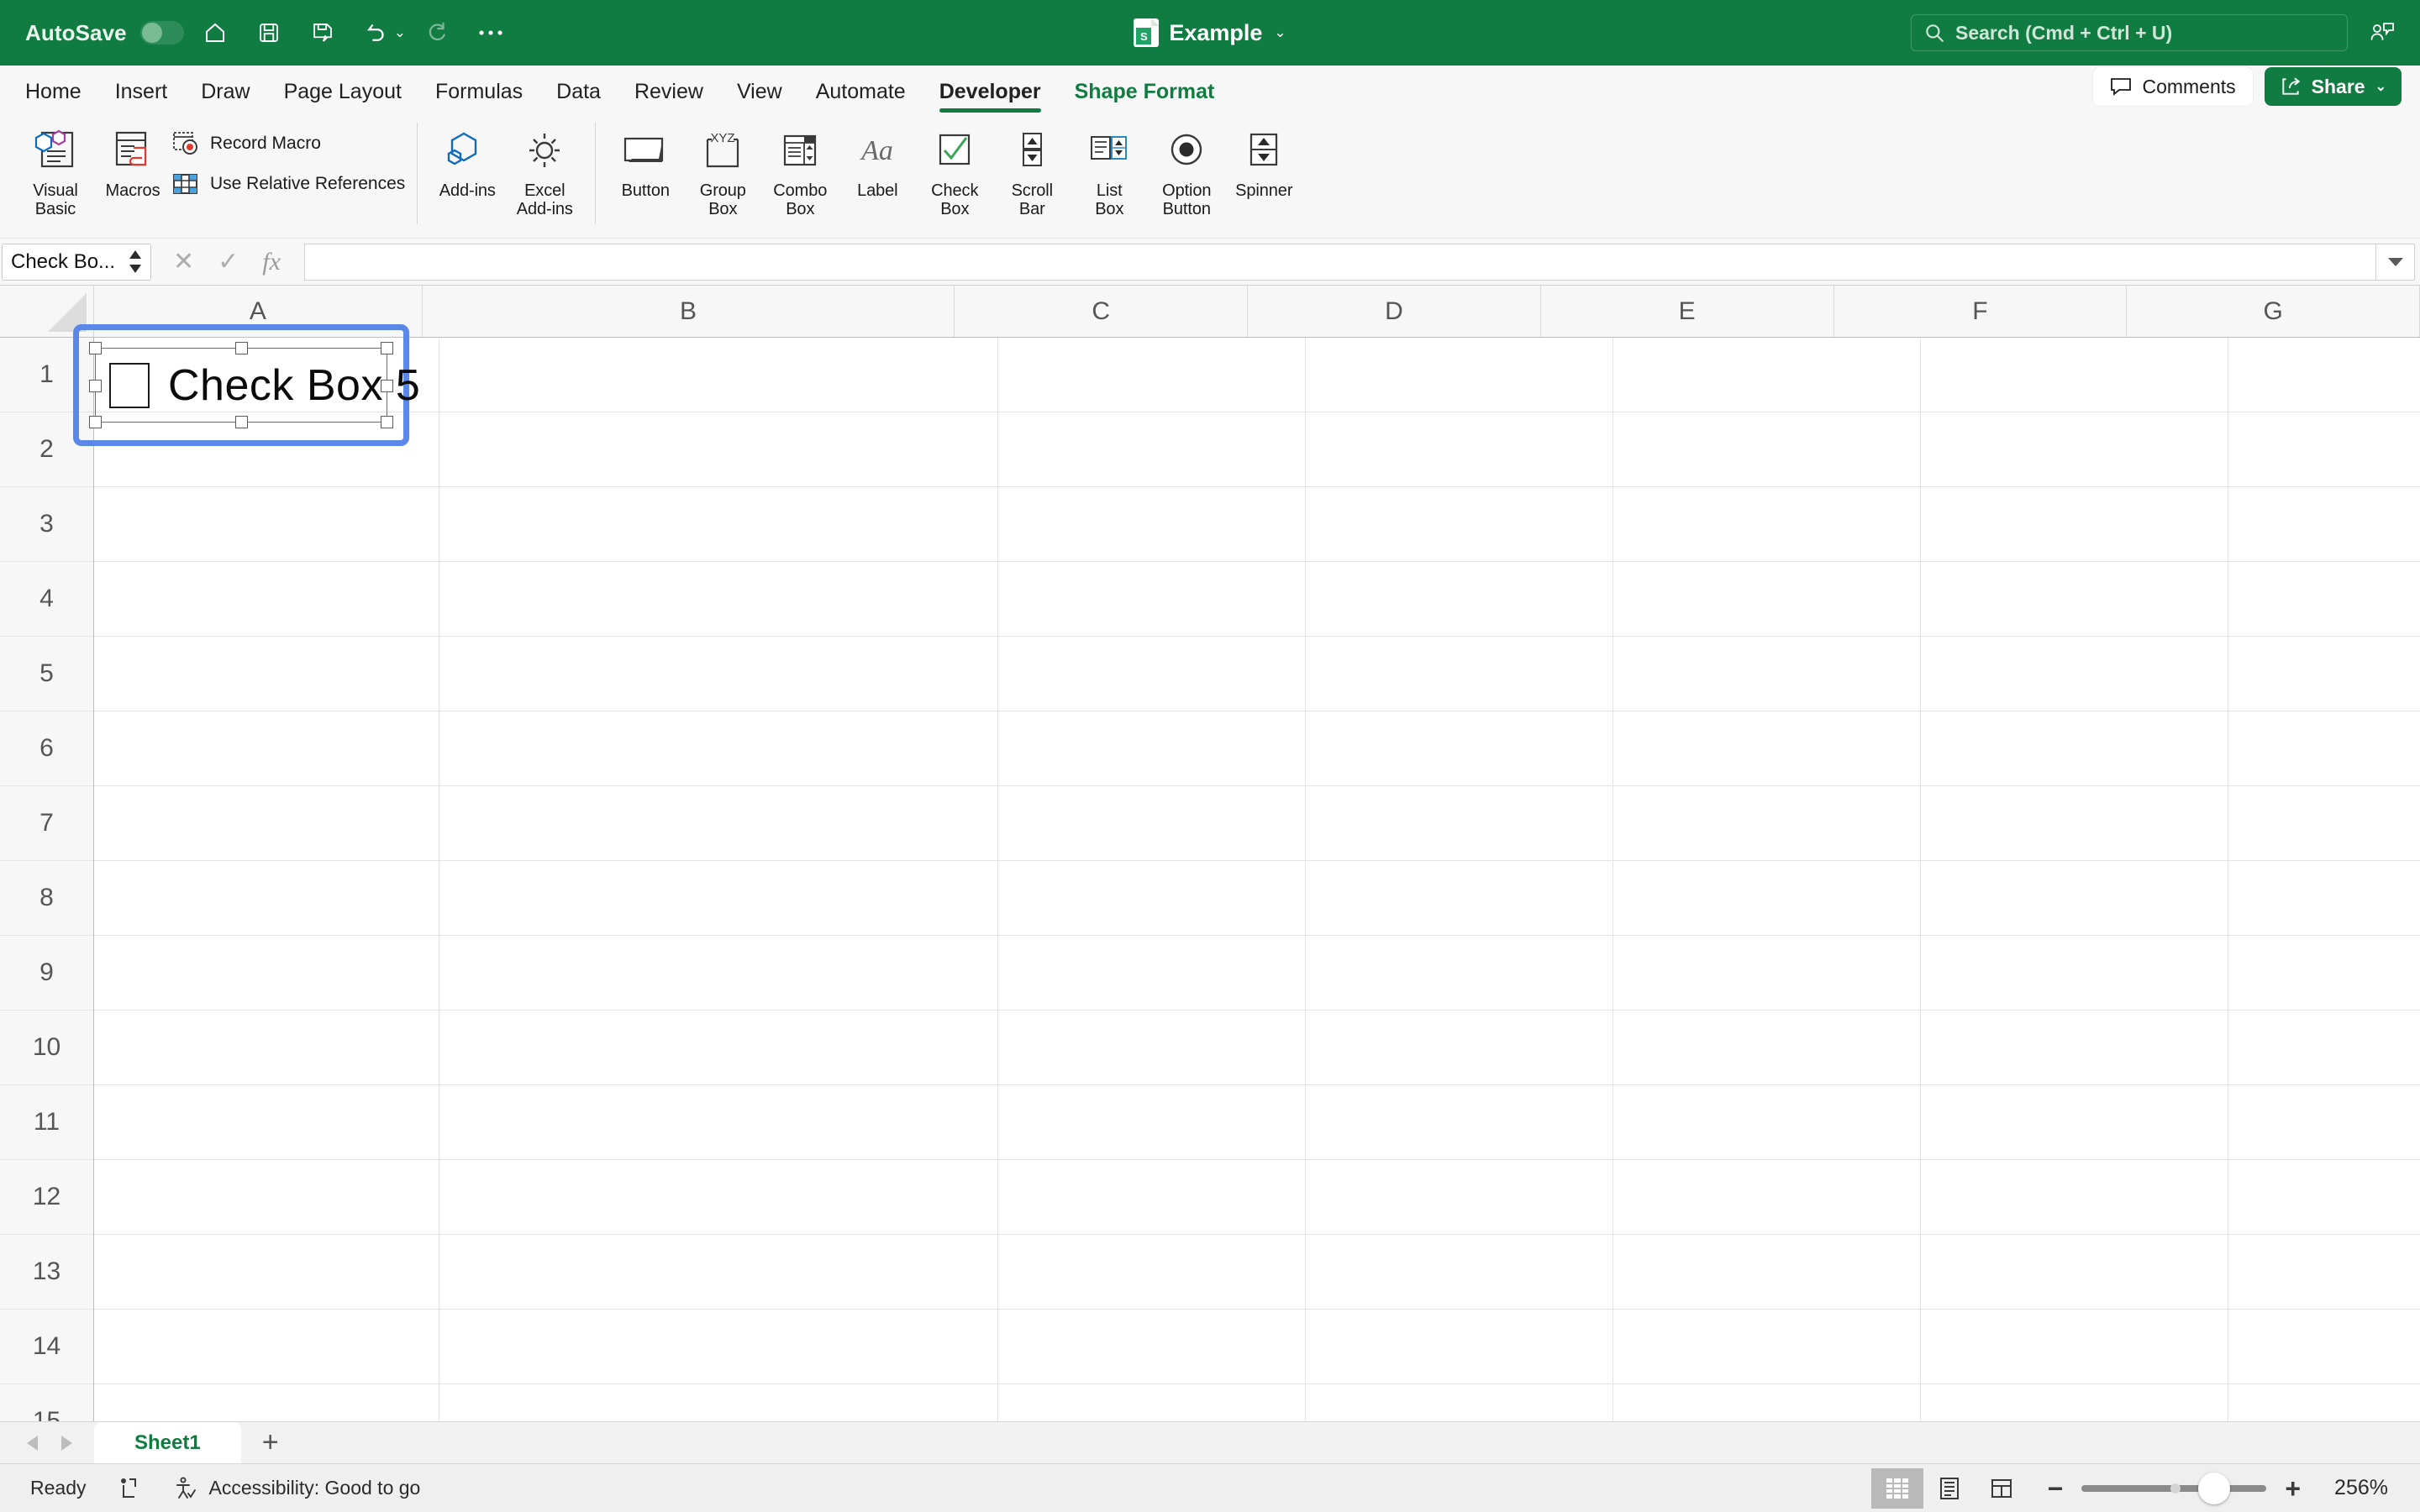 The height and width of the screenshot is (1512, 2420). Describe the element at coordinates (491, 32) in the screenshot. I see `more-options-icon` at that location.